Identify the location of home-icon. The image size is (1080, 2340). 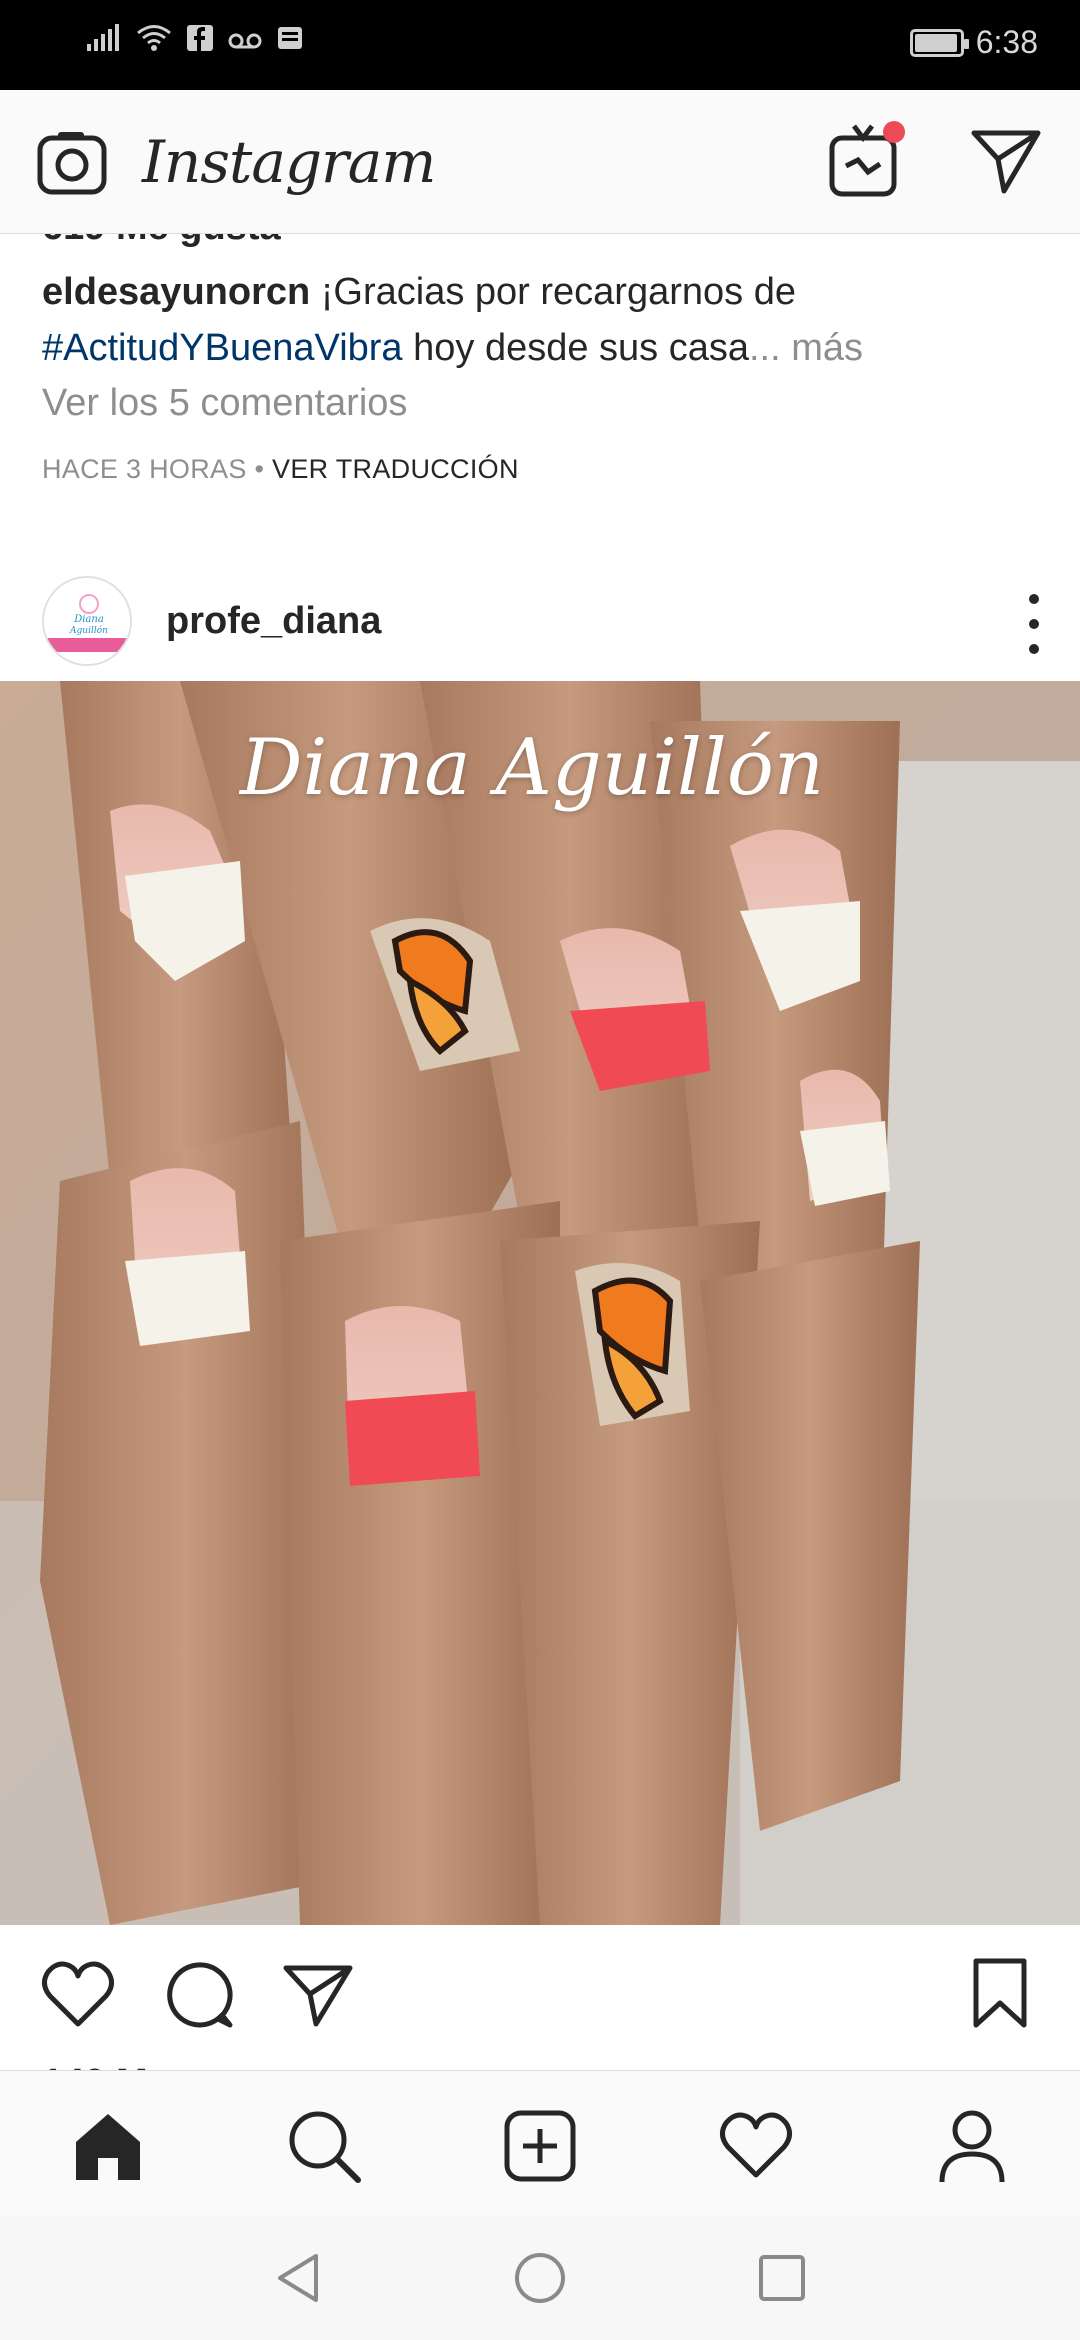
(108, 2147).